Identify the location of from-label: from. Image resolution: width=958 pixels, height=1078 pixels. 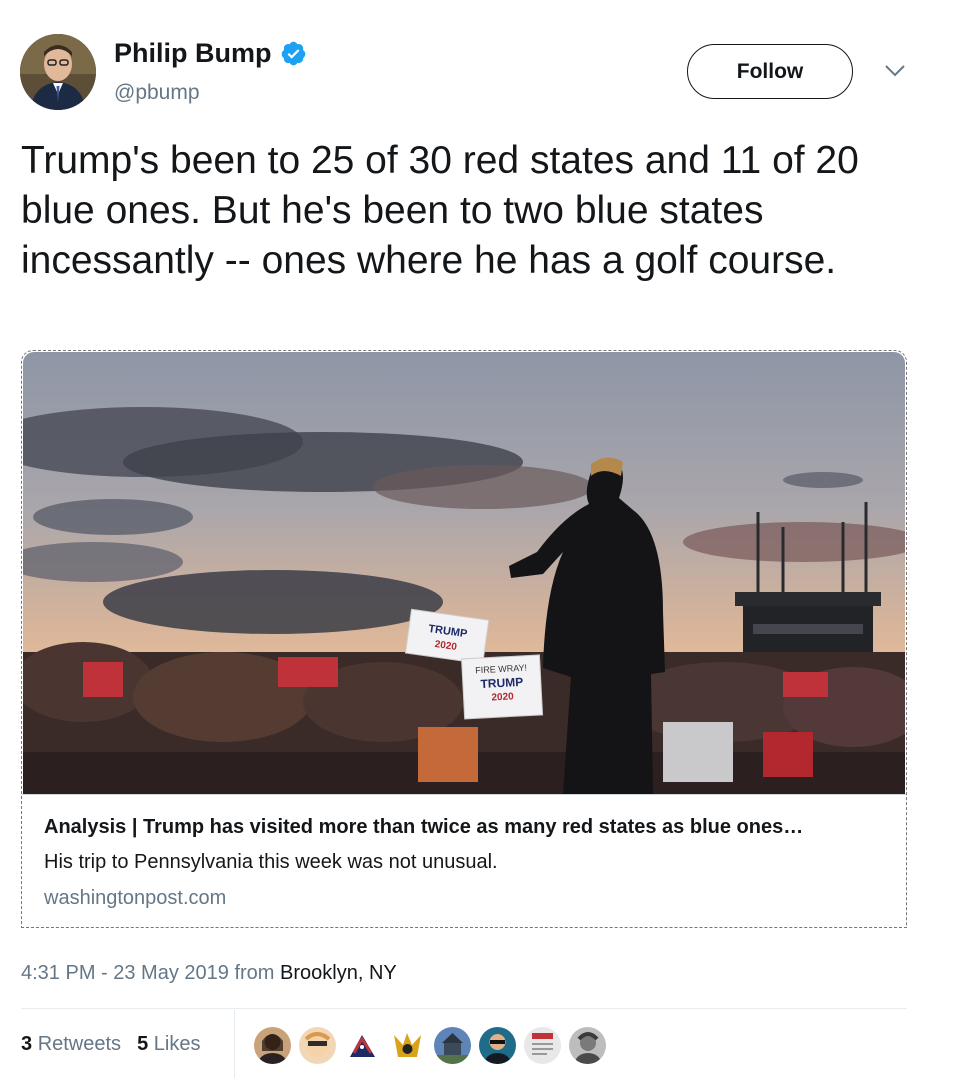
(254, 973).